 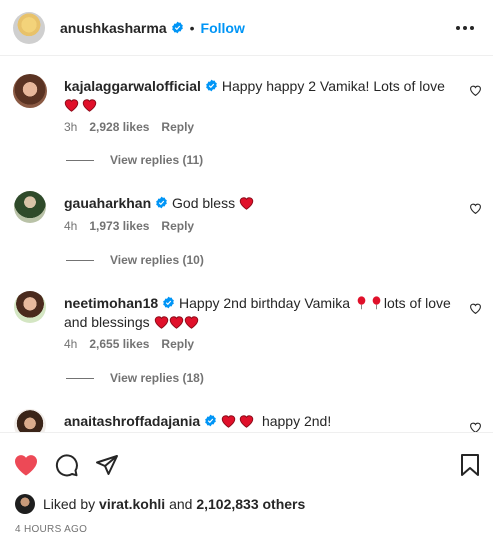 What do you see at coordinates (119, 127) in the screenshot?
I see `comment-likes: 2,928 likes` at bounding box center [119, 127].